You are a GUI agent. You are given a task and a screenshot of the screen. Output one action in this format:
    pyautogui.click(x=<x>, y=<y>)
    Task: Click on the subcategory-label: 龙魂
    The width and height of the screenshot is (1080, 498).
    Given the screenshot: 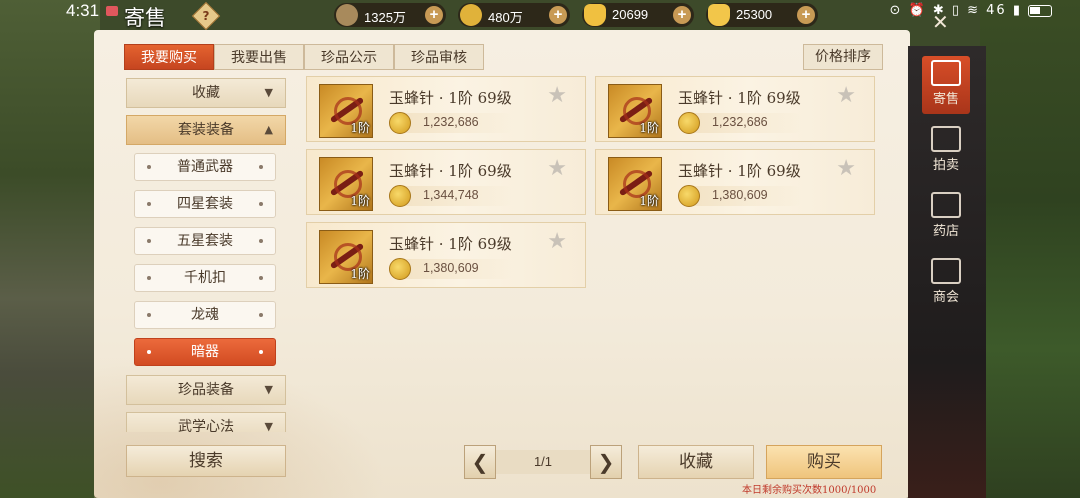 What is the action you would take?
    pyautogui.click(x=205, y=315)
    